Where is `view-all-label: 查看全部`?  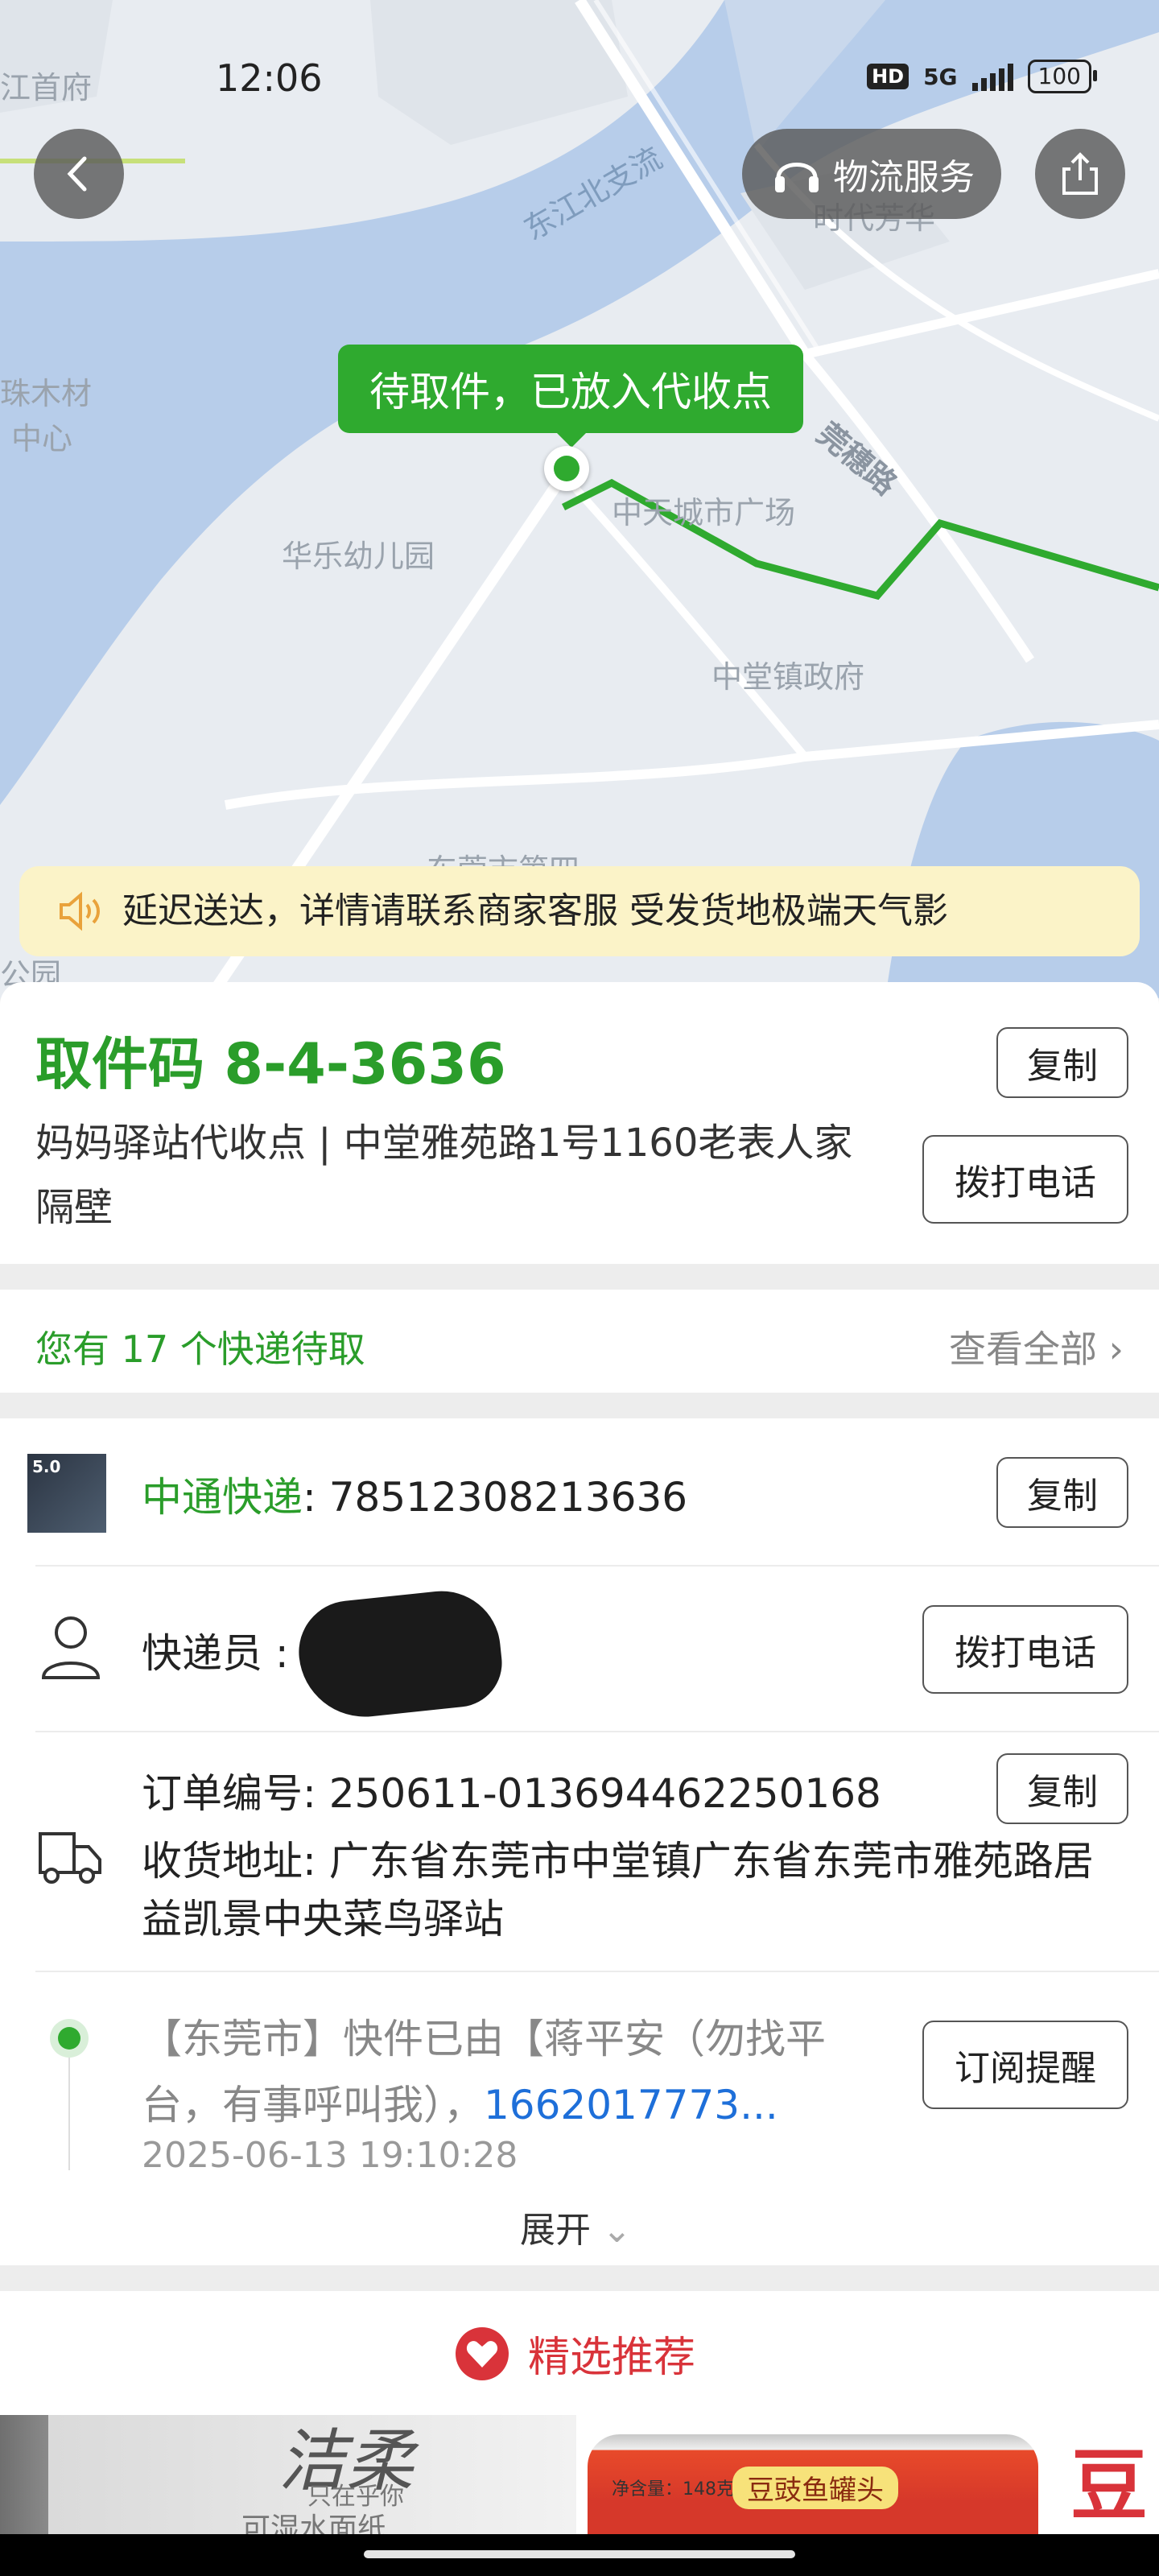
view-all-label: 查看全部 is located at coordinates (1022, 1349).